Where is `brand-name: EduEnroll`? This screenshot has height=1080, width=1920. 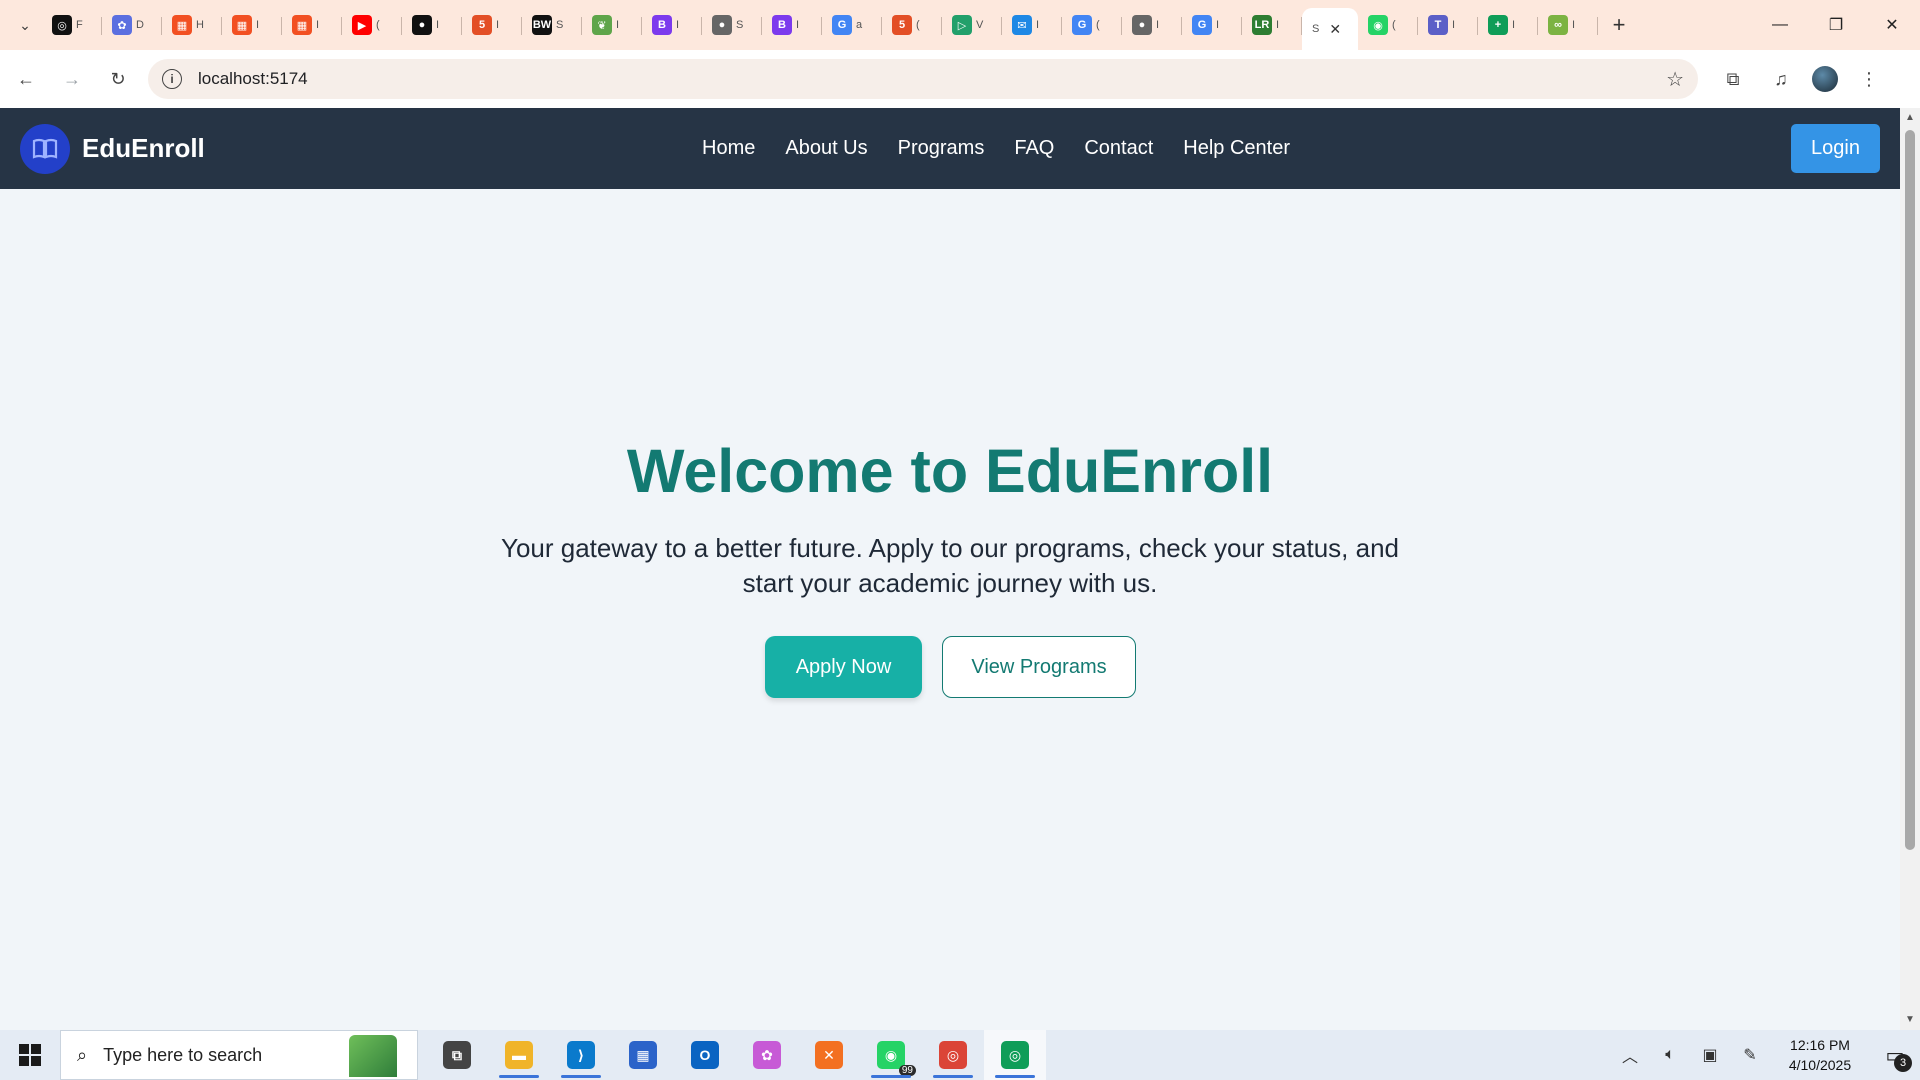
brand-name: EduEnroll is located at coordinates (143, 148).